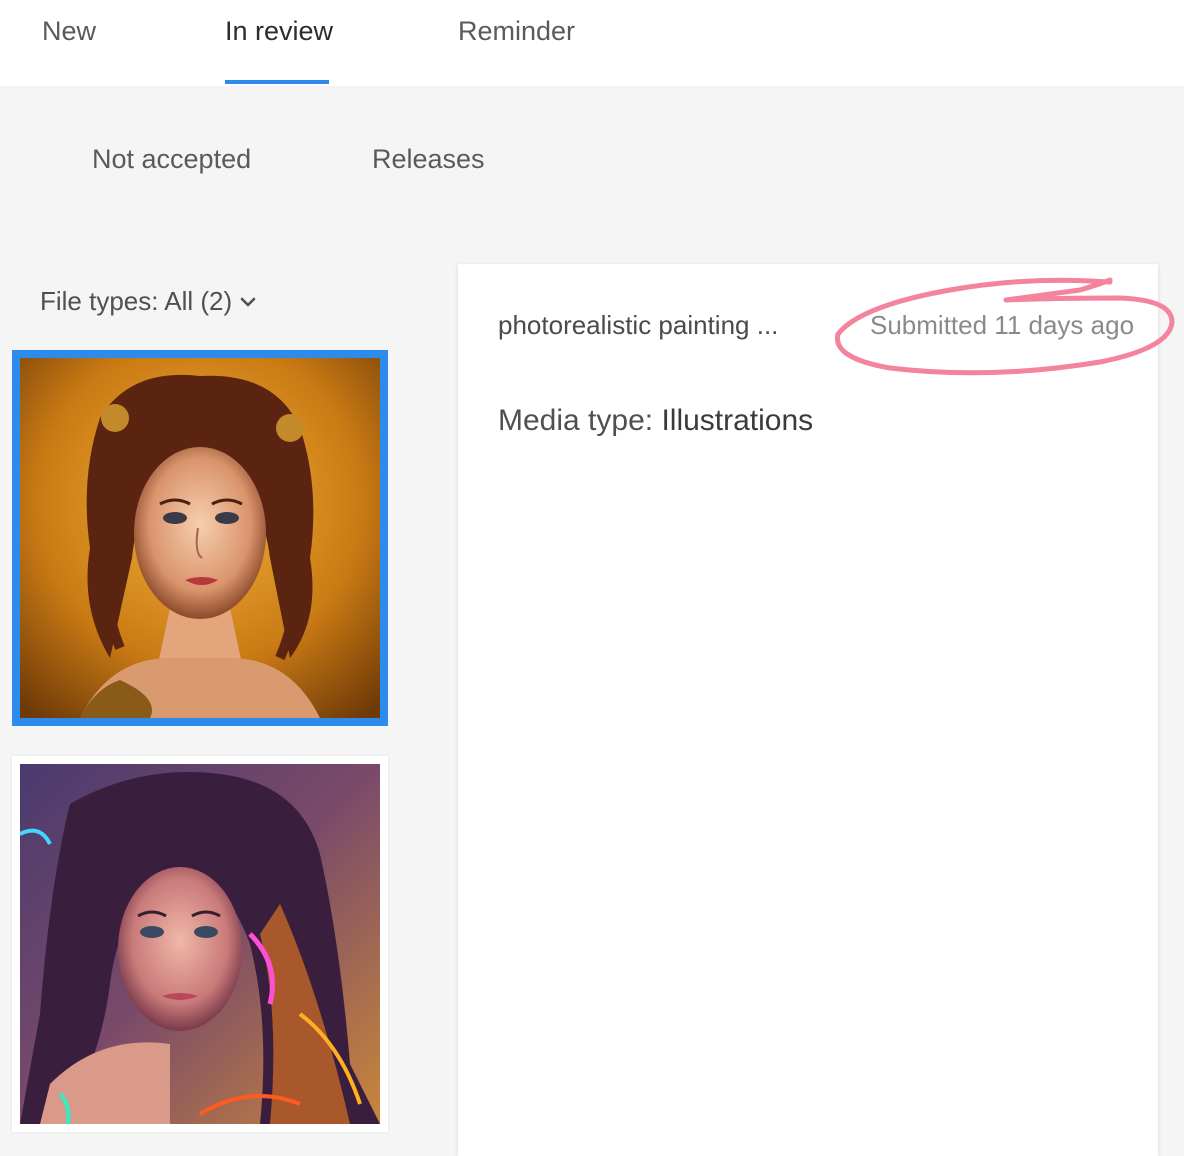 Image resolution: width=1184 pixels, height=1156 pixels. I want to click on chevron-down-icon, so click(248, 301).